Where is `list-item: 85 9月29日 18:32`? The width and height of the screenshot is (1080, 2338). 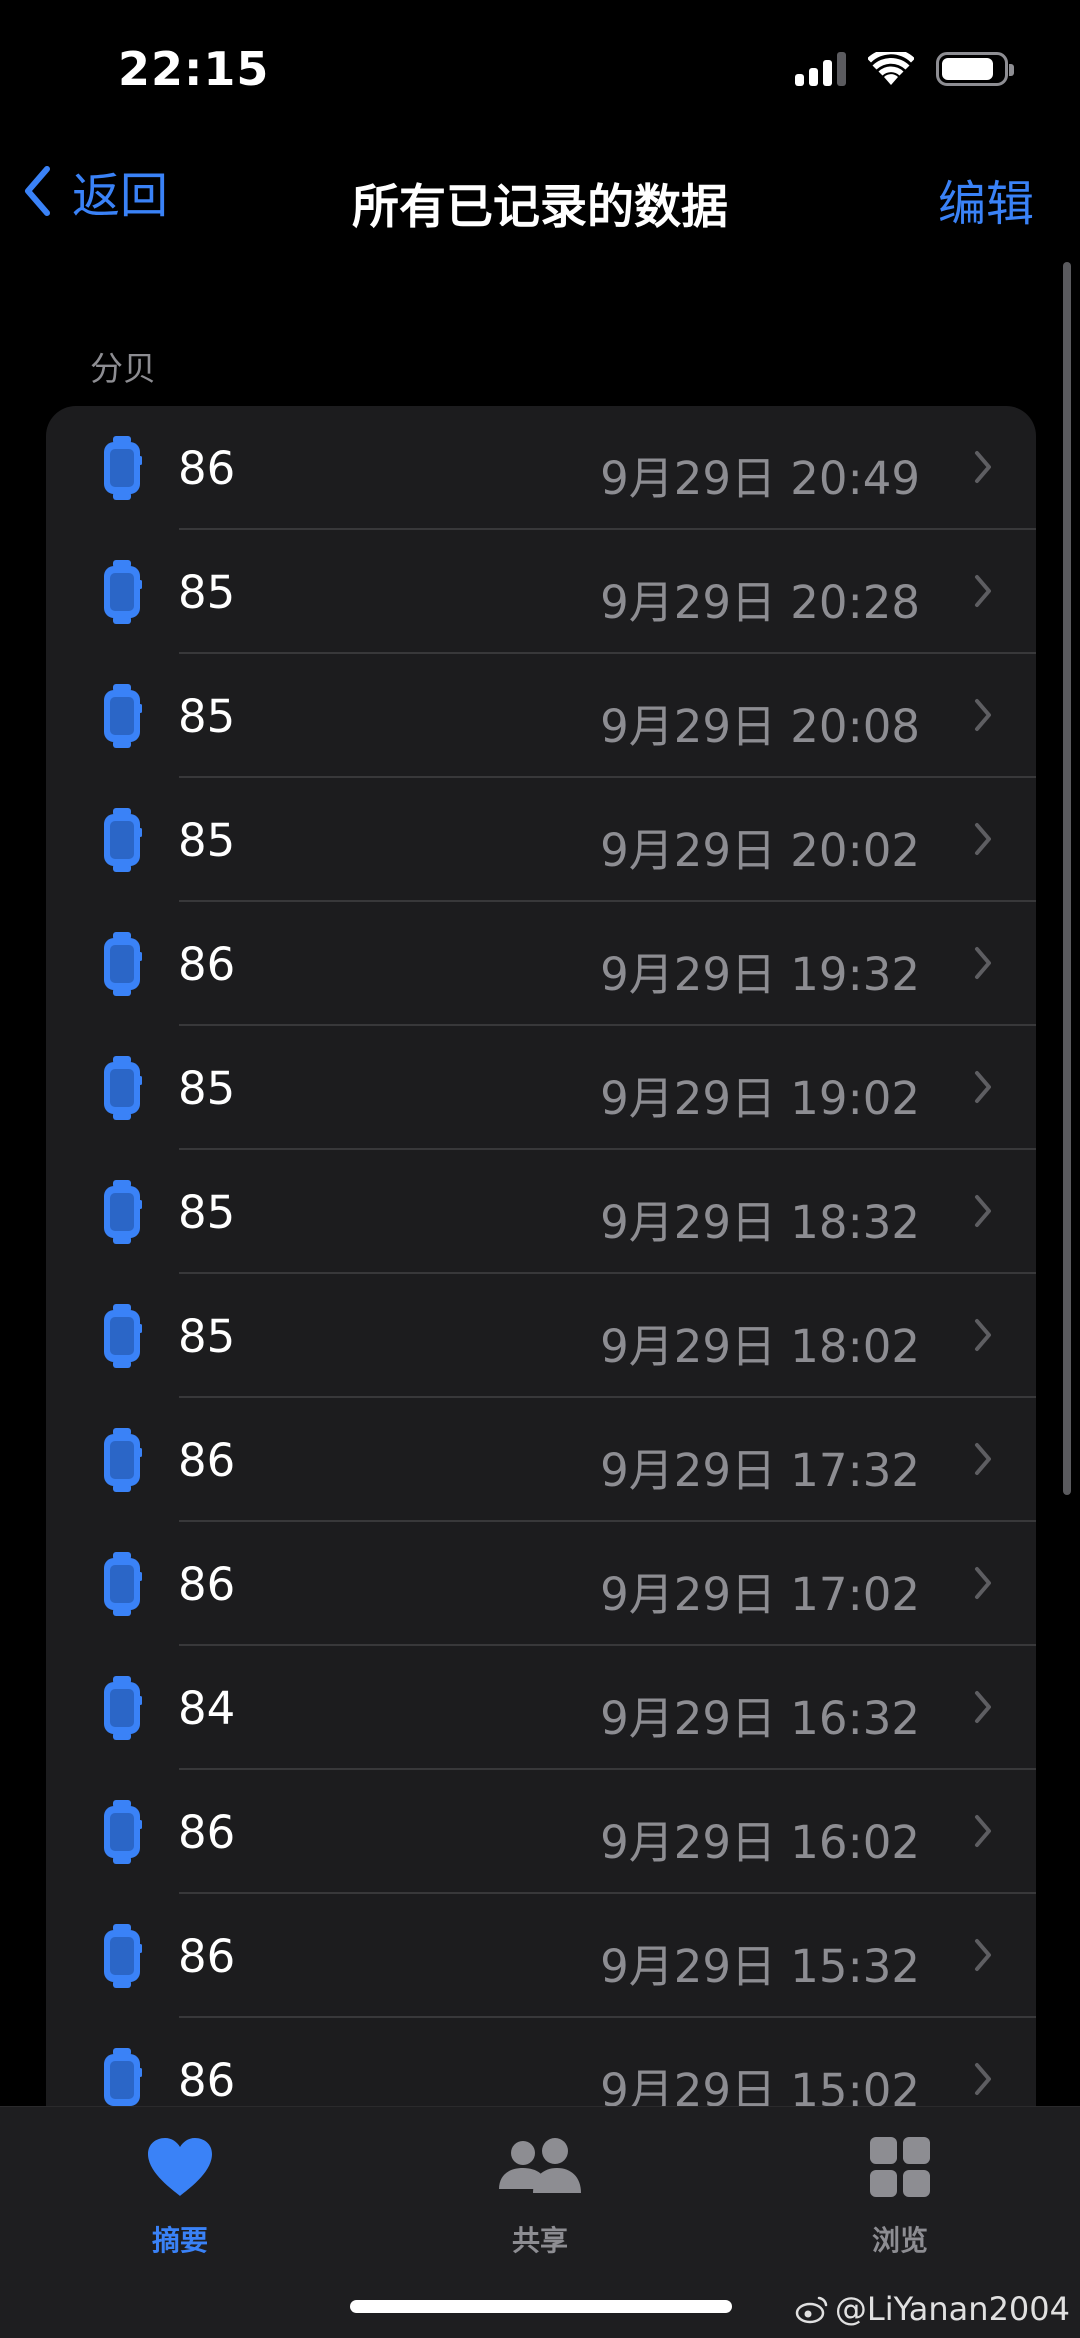 list-item: 85 9月29日 18:32 is located at coordinates (541, 1212).